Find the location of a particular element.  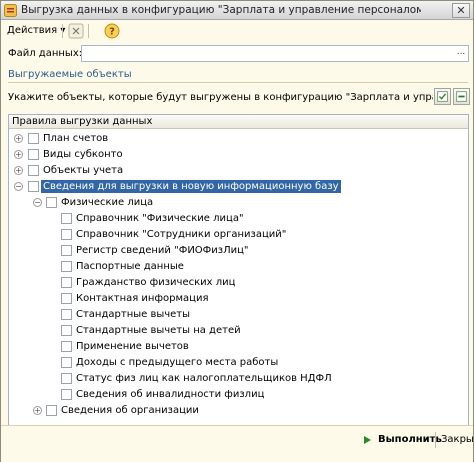

tree-item-leaf: Паспортные данные is located at coordinates (238, 267).